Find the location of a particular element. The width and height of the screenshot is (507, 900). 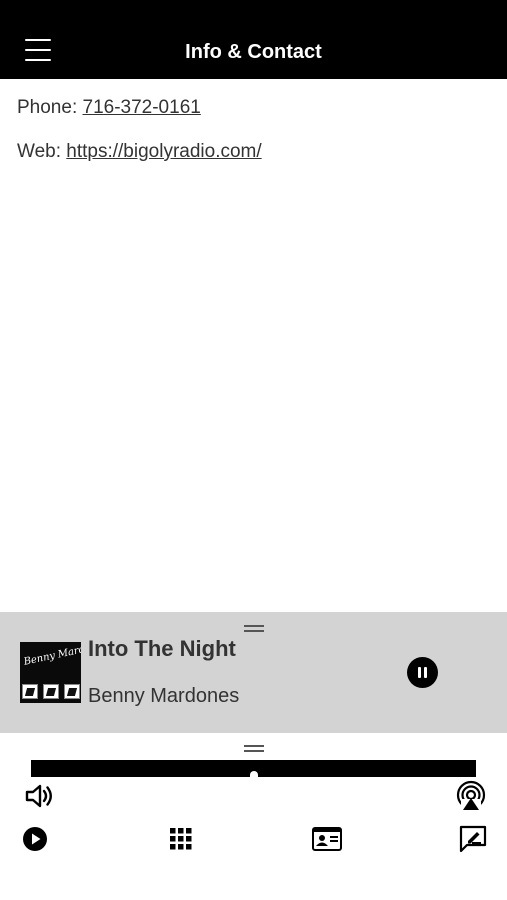

phone-link: 716-372-0161 is located at coordinates (142, 107).